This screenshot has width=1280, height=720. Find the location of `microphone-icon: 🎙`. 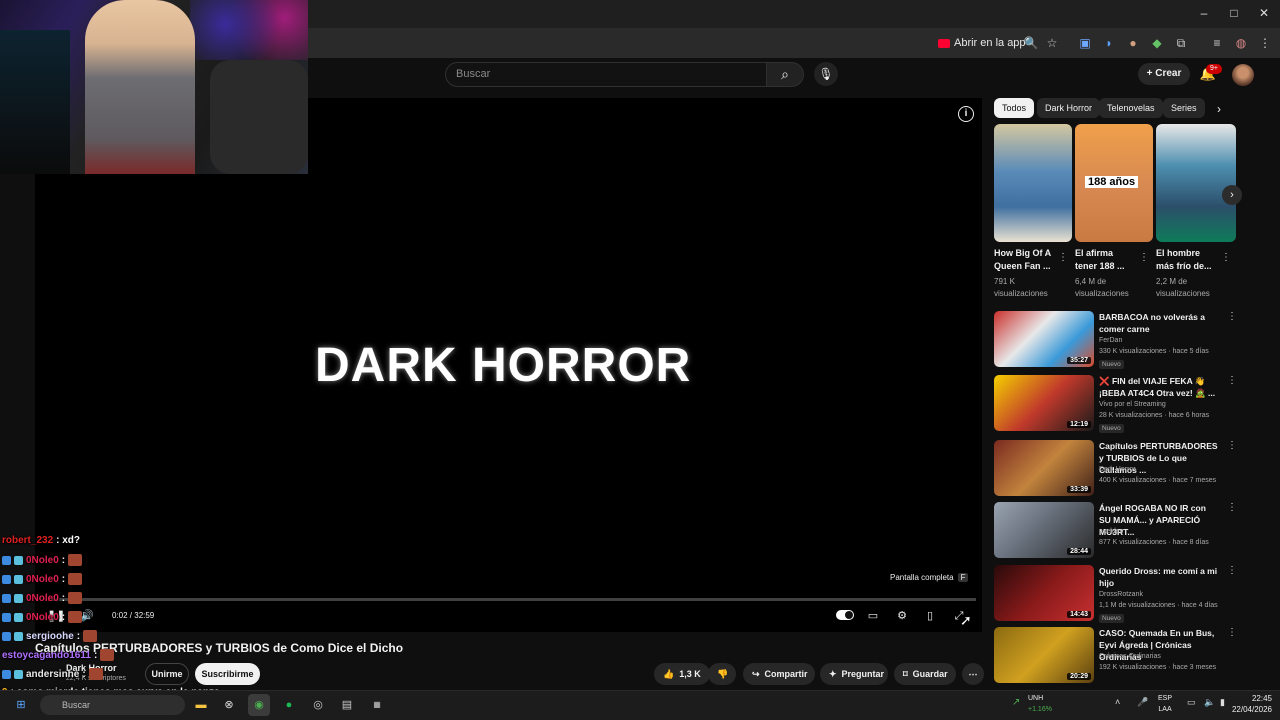

microphone-icon: 🎙 is located at coordinates (826, 74).